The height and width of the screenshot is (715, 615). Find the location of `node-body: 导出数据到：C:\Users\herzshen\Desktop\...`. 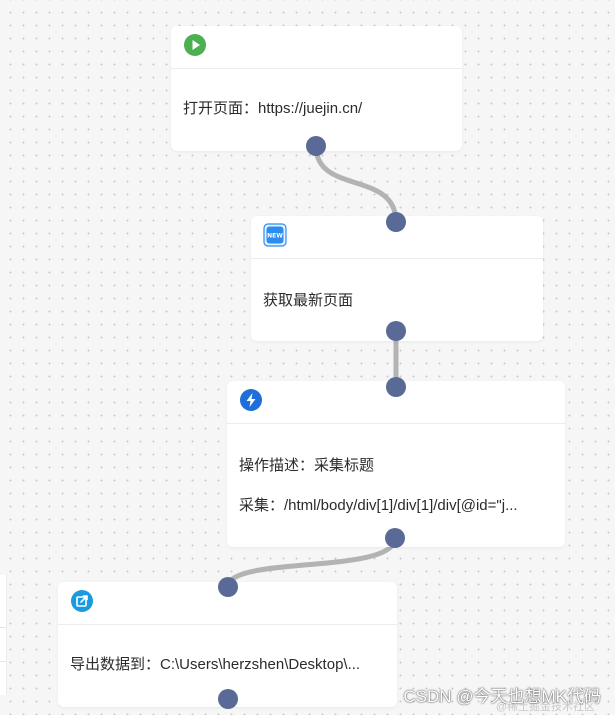

node-body: 导出数据到：C:\Users\herzshen\Desktop\... is located at coordinates (227, 650).